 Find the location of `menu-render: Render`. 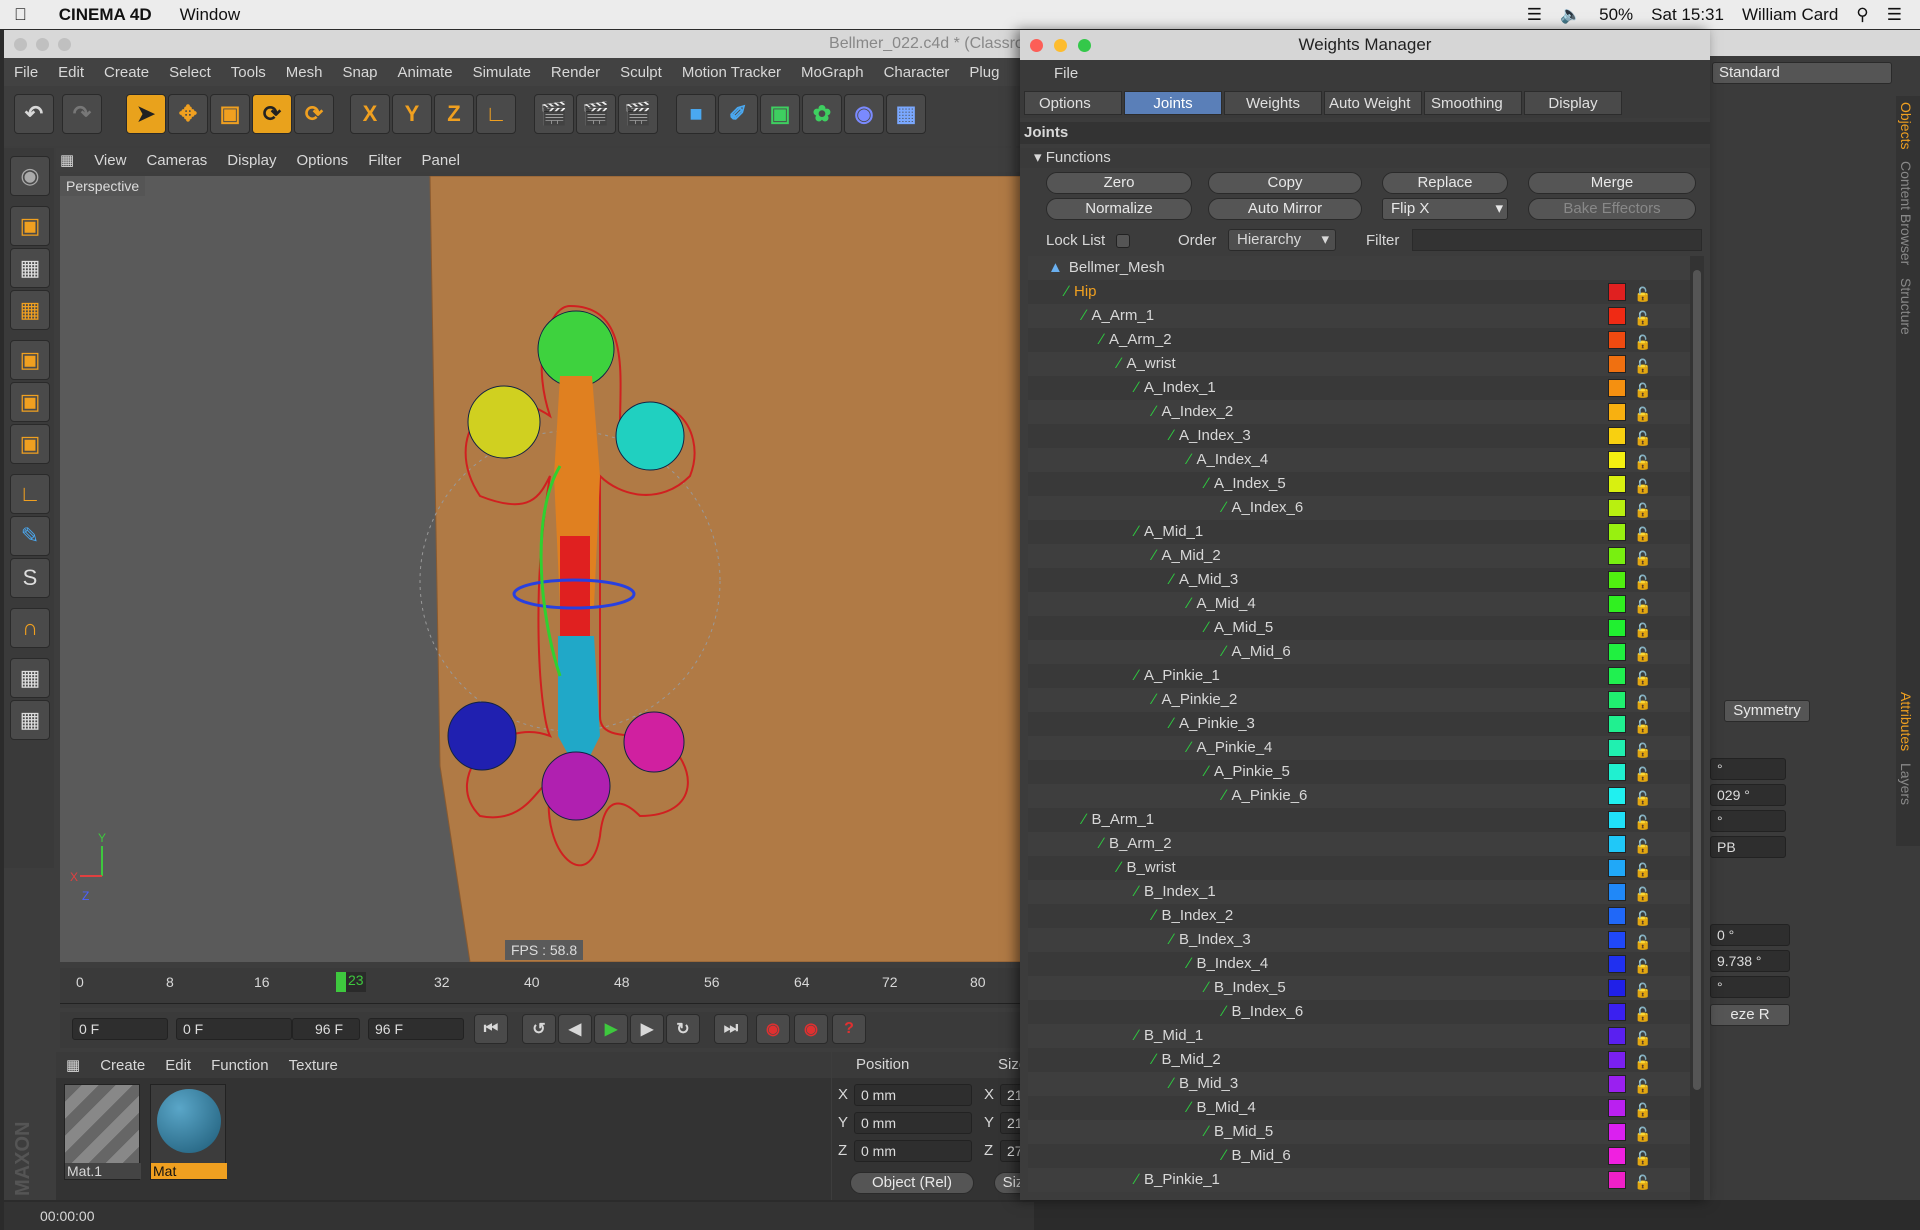

menu-render: Render is located at coordinates (575, 72).